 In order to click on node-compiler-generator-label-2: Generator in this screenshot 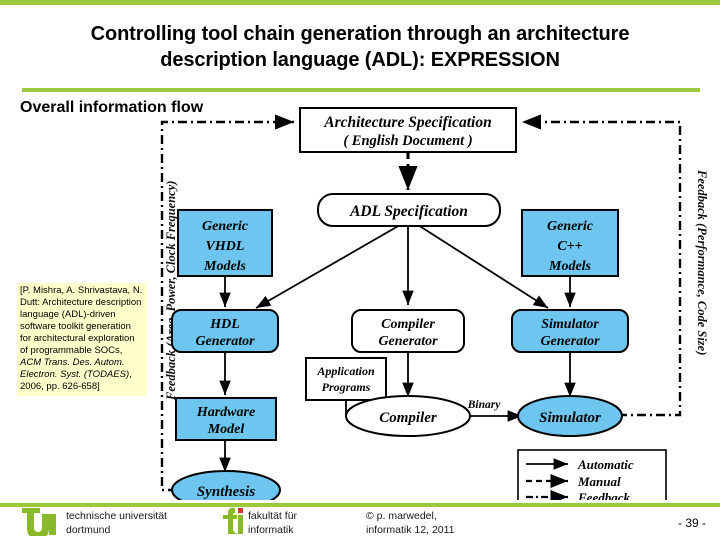, I will do `click(408, 341)`.